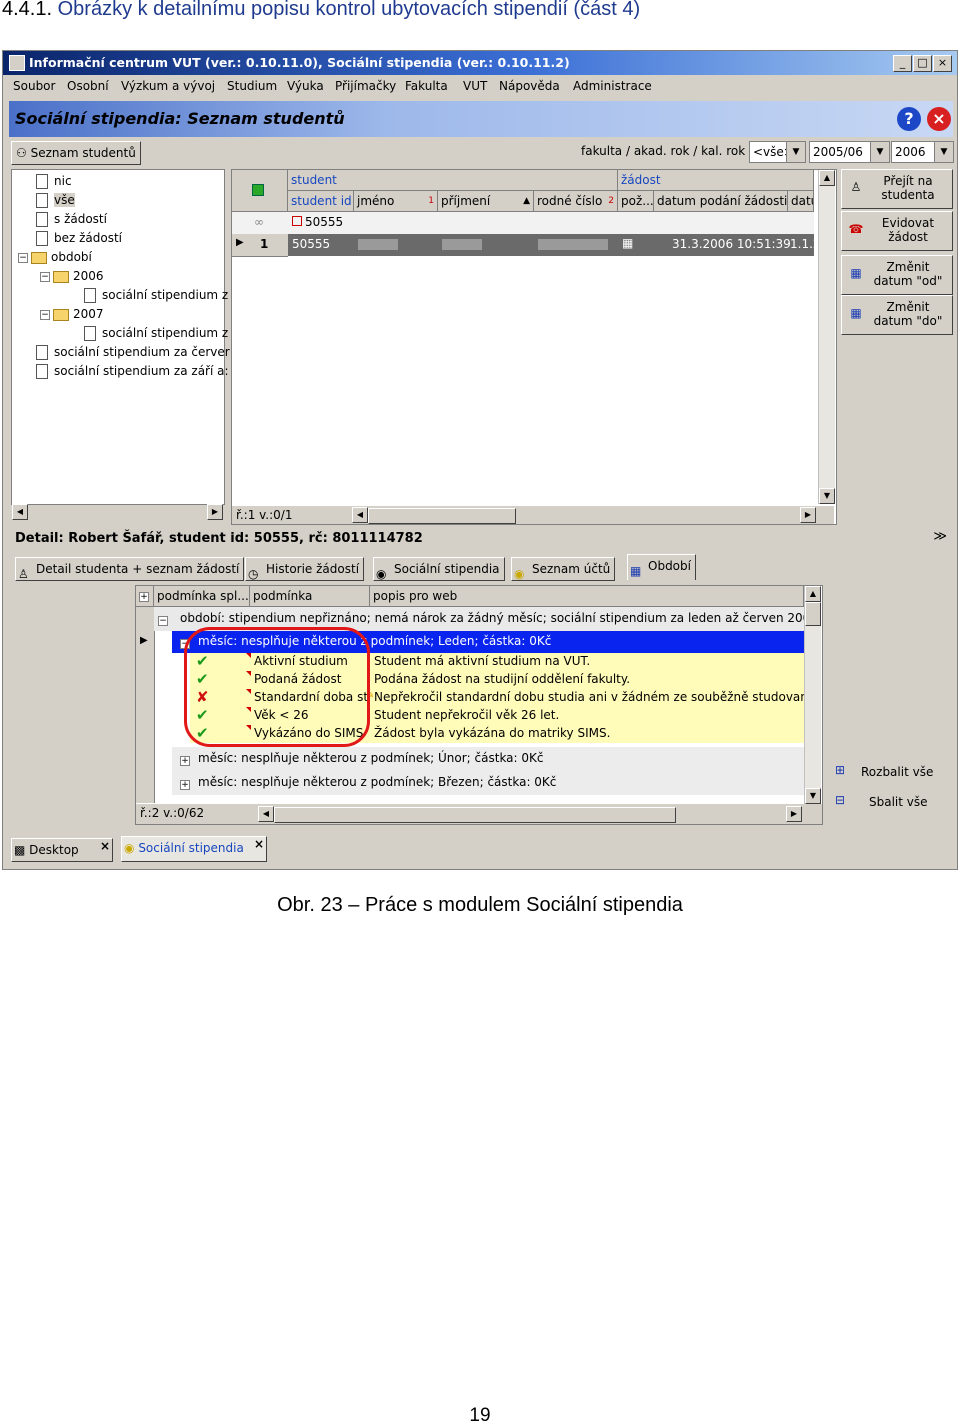 The width and height of the screenshot is (960, 1428). I want to click on sort-arrow-icon: ▲, so click(526, 201).